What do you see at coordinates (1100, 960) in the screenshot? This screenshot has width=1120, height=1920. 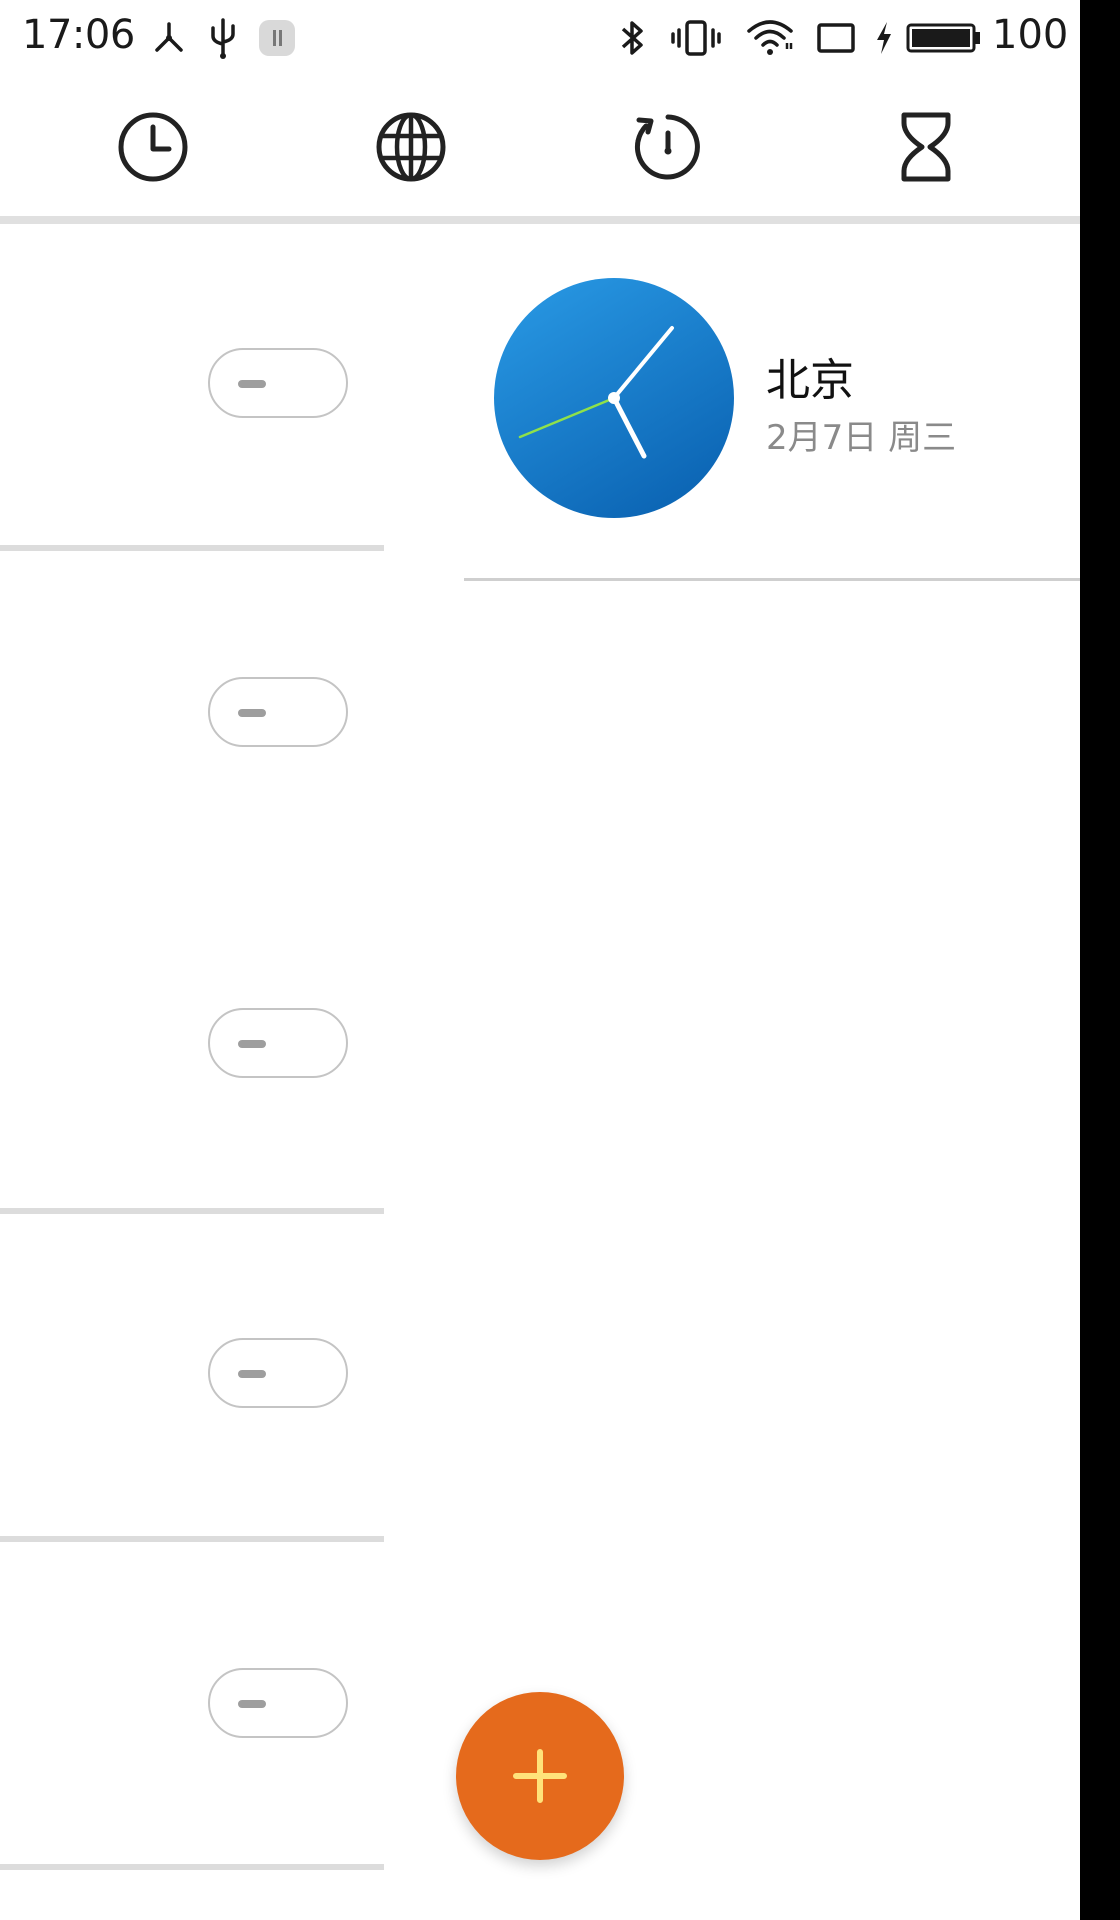 I see `screen-edge` at bounding box center [1100, 960].